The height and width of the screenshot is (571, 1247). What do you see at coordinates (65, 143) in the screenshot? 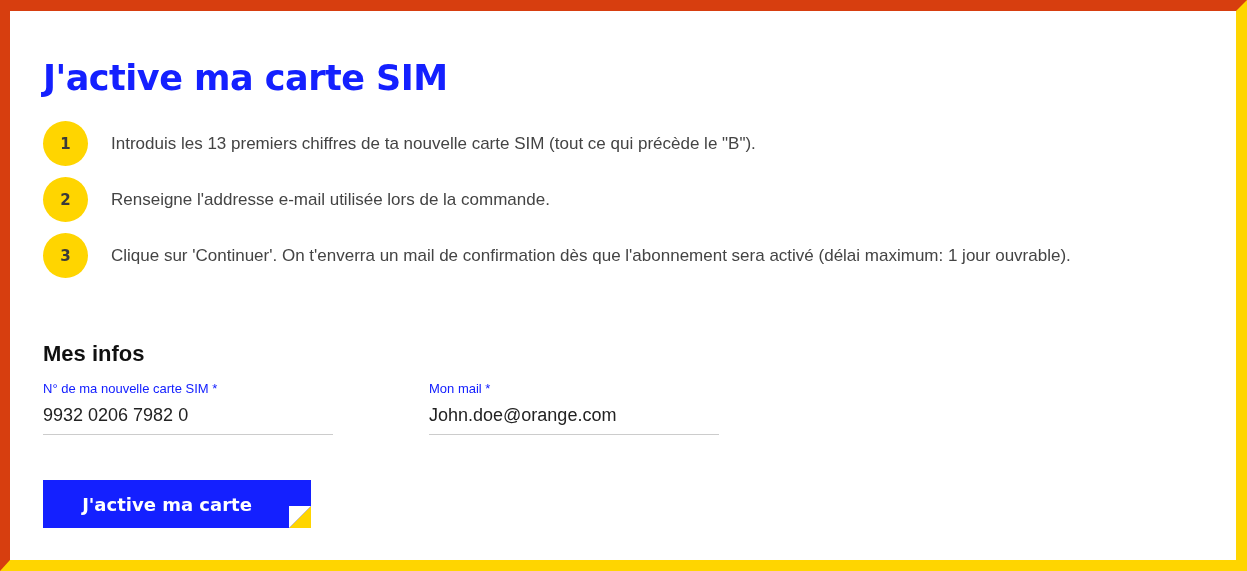
I see `step-number: 1` at bounding box center [65, 143].